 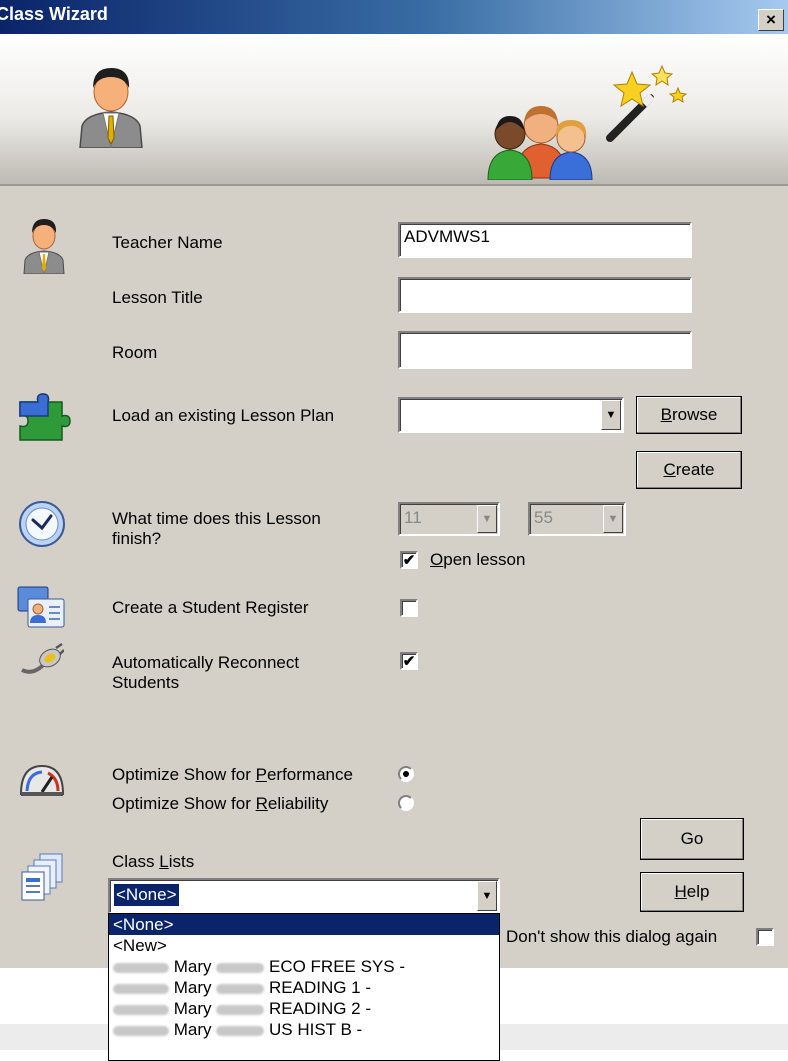 I want to click on teacher-name-label: Teacher Name, so click(x=167, y=242).